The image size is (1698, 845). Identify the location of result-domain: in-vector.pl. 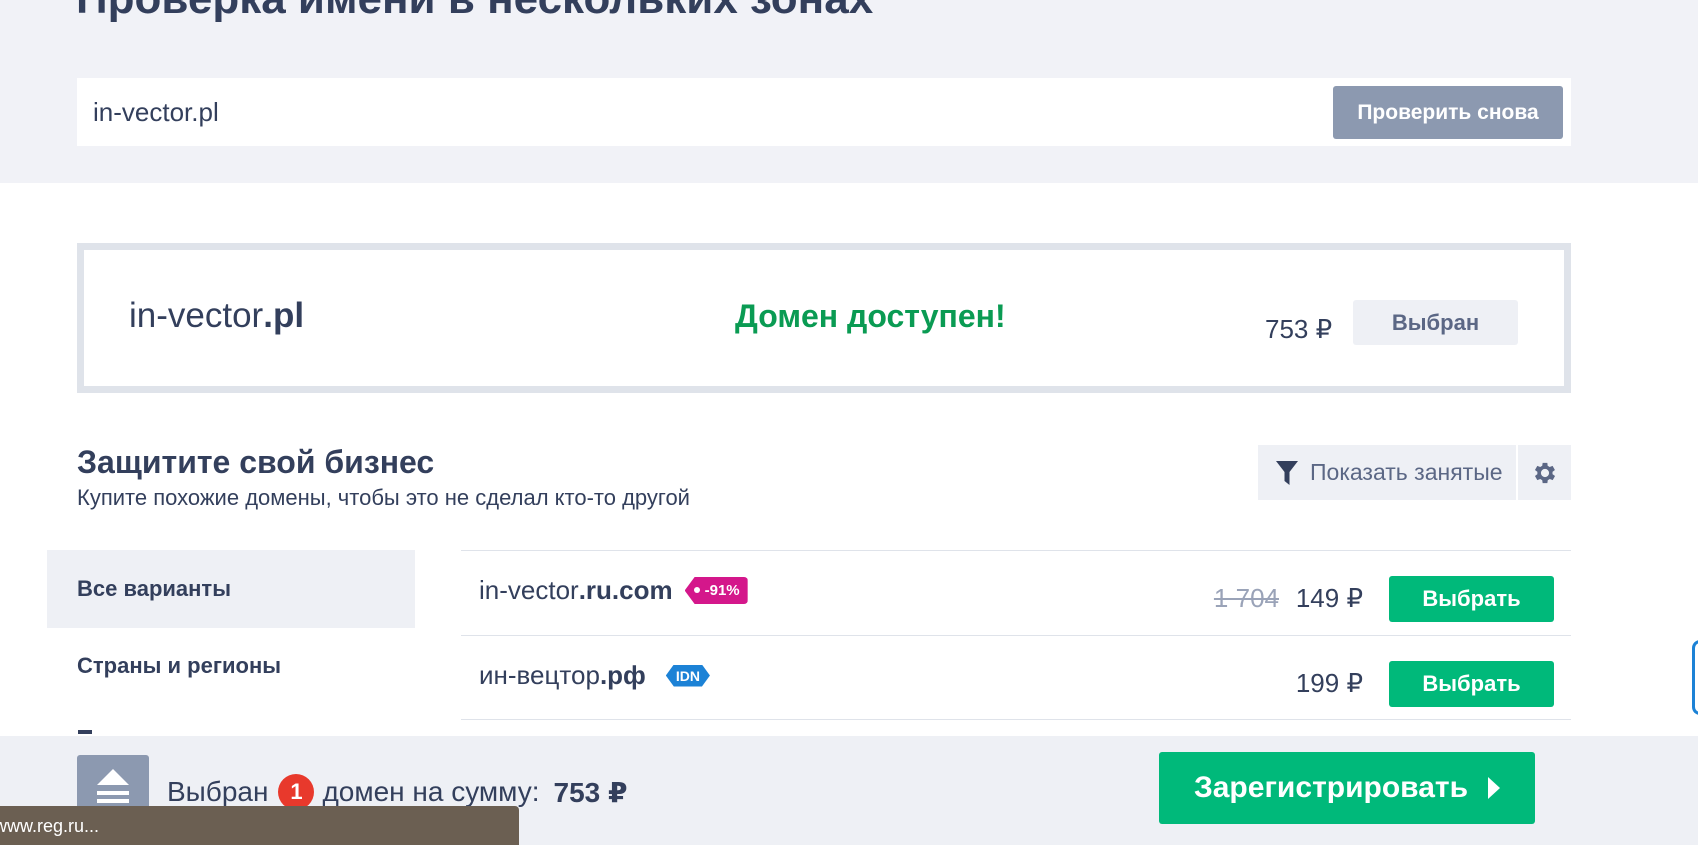
(216, 316).